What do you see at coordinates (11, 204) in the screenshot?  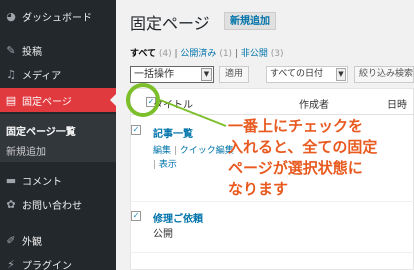 I see `gear-icon: ✿` at bounding box center [11, 204].